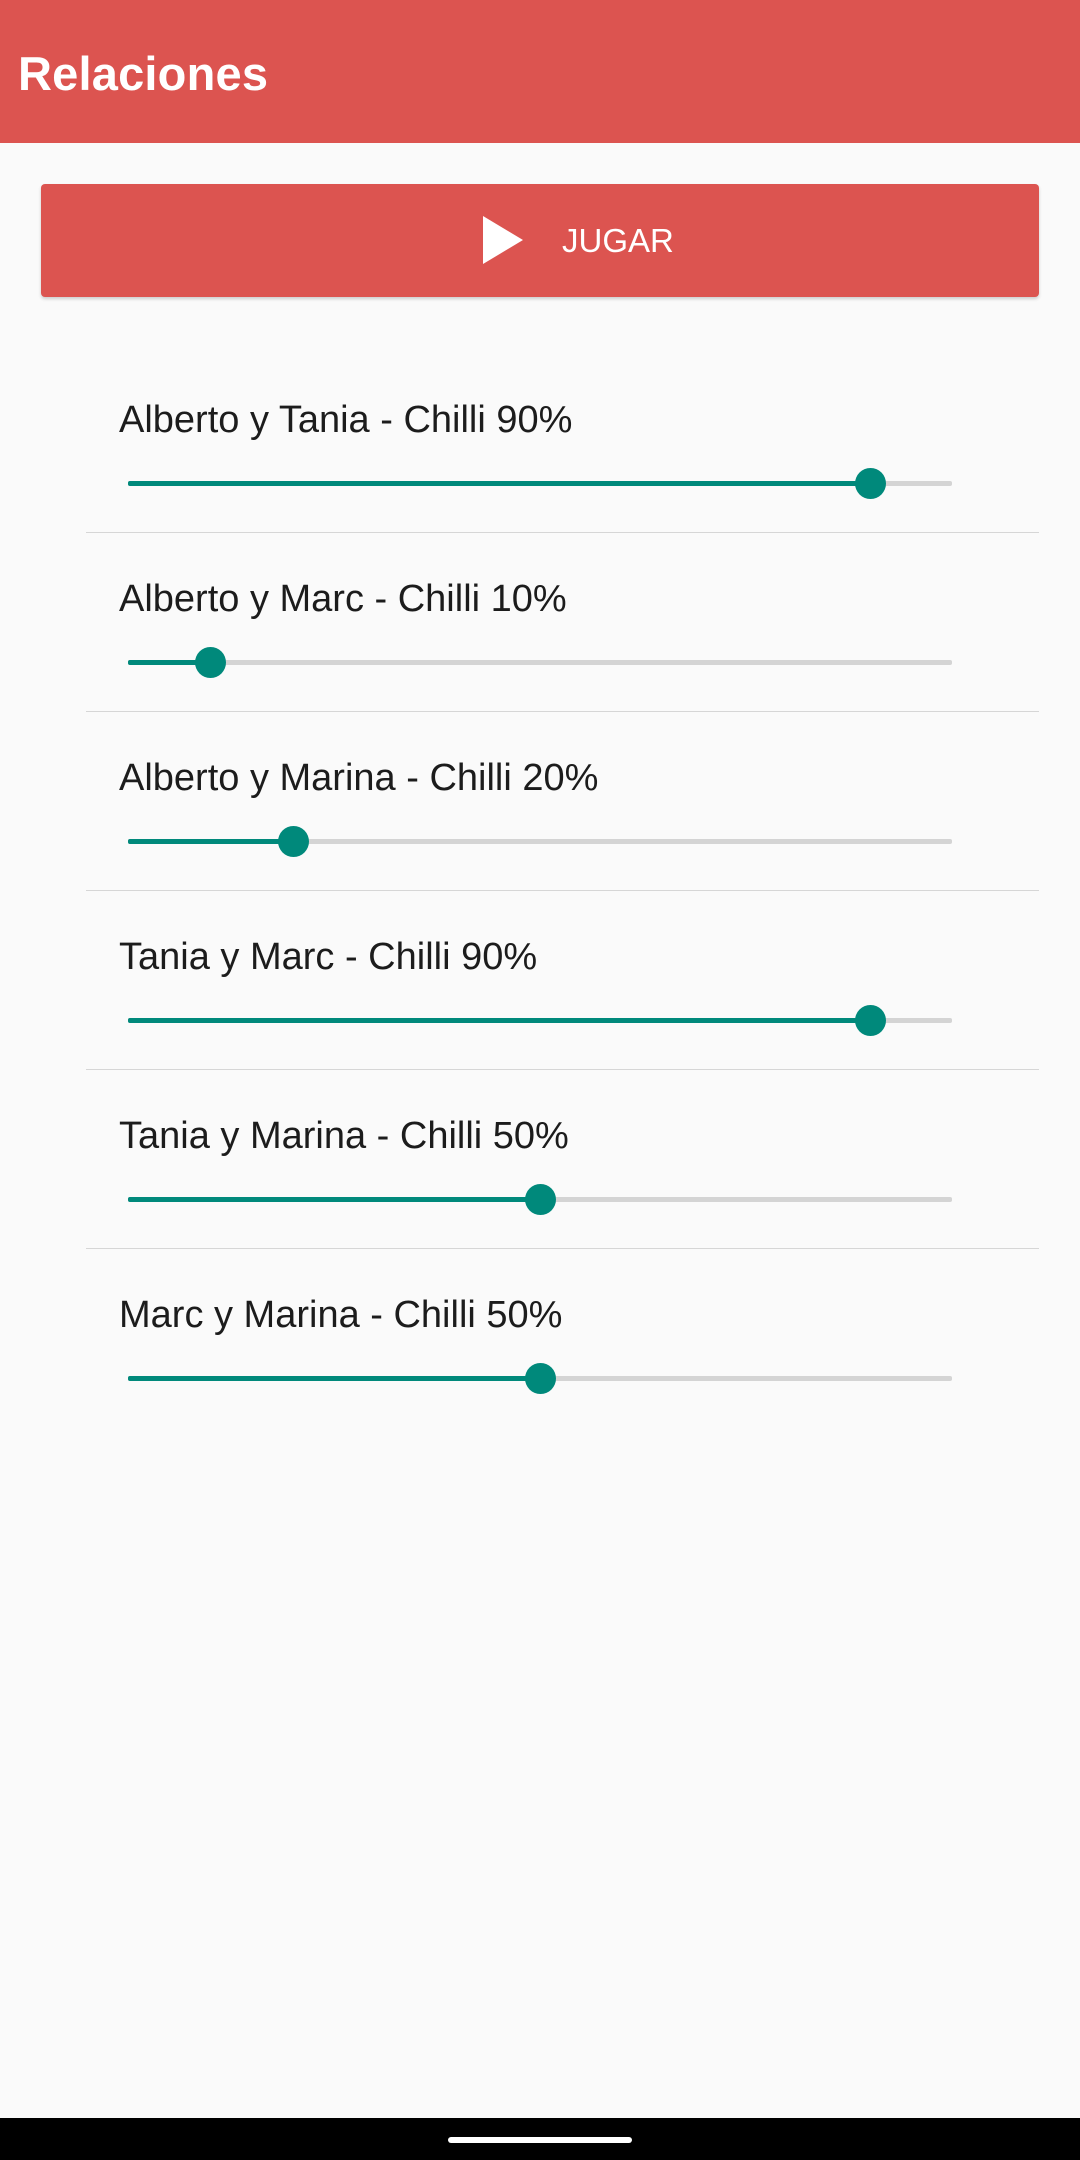 The height and width of the screenshot is (2160, 1080). Describe the element at coordinates (618, 240) in the screenshot. I see `play-button-label: JUGAR` at that location.